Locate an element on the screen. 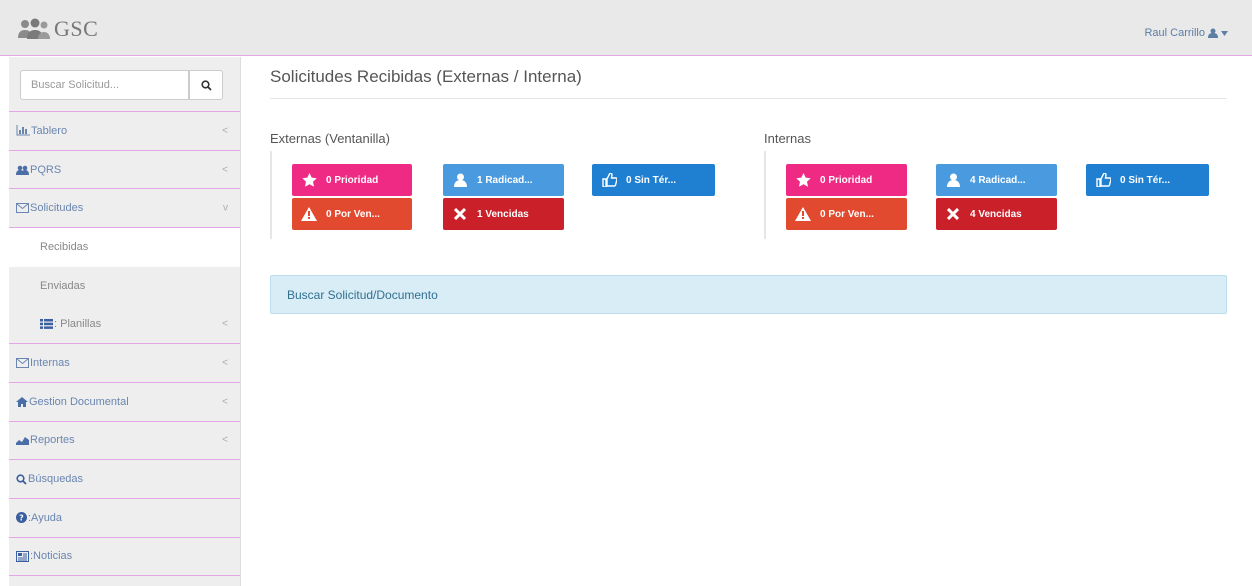  sidebar-item-ayuda: ? :Ayuda is located at coordinates (124, 518).